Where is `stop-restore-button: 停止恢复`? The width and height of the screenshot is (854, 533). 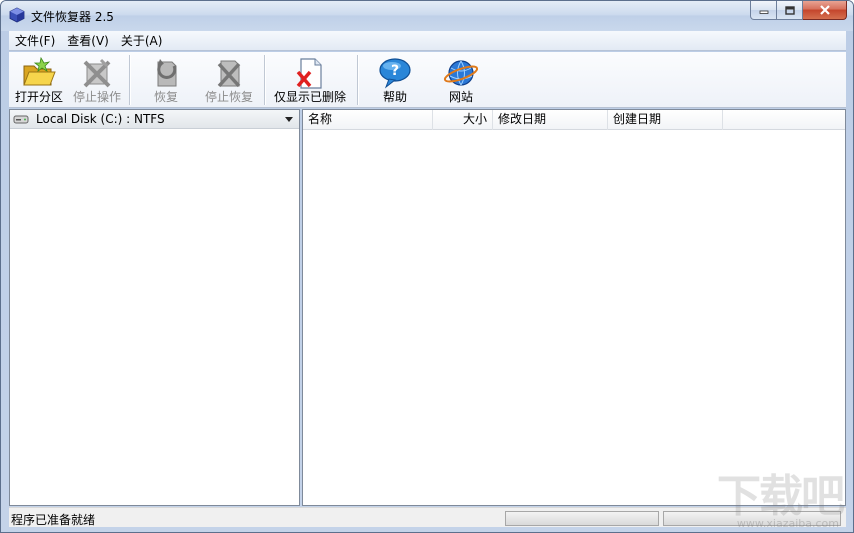
stop-restore-button: 停止恢复 is located at coordinates (229, 80).